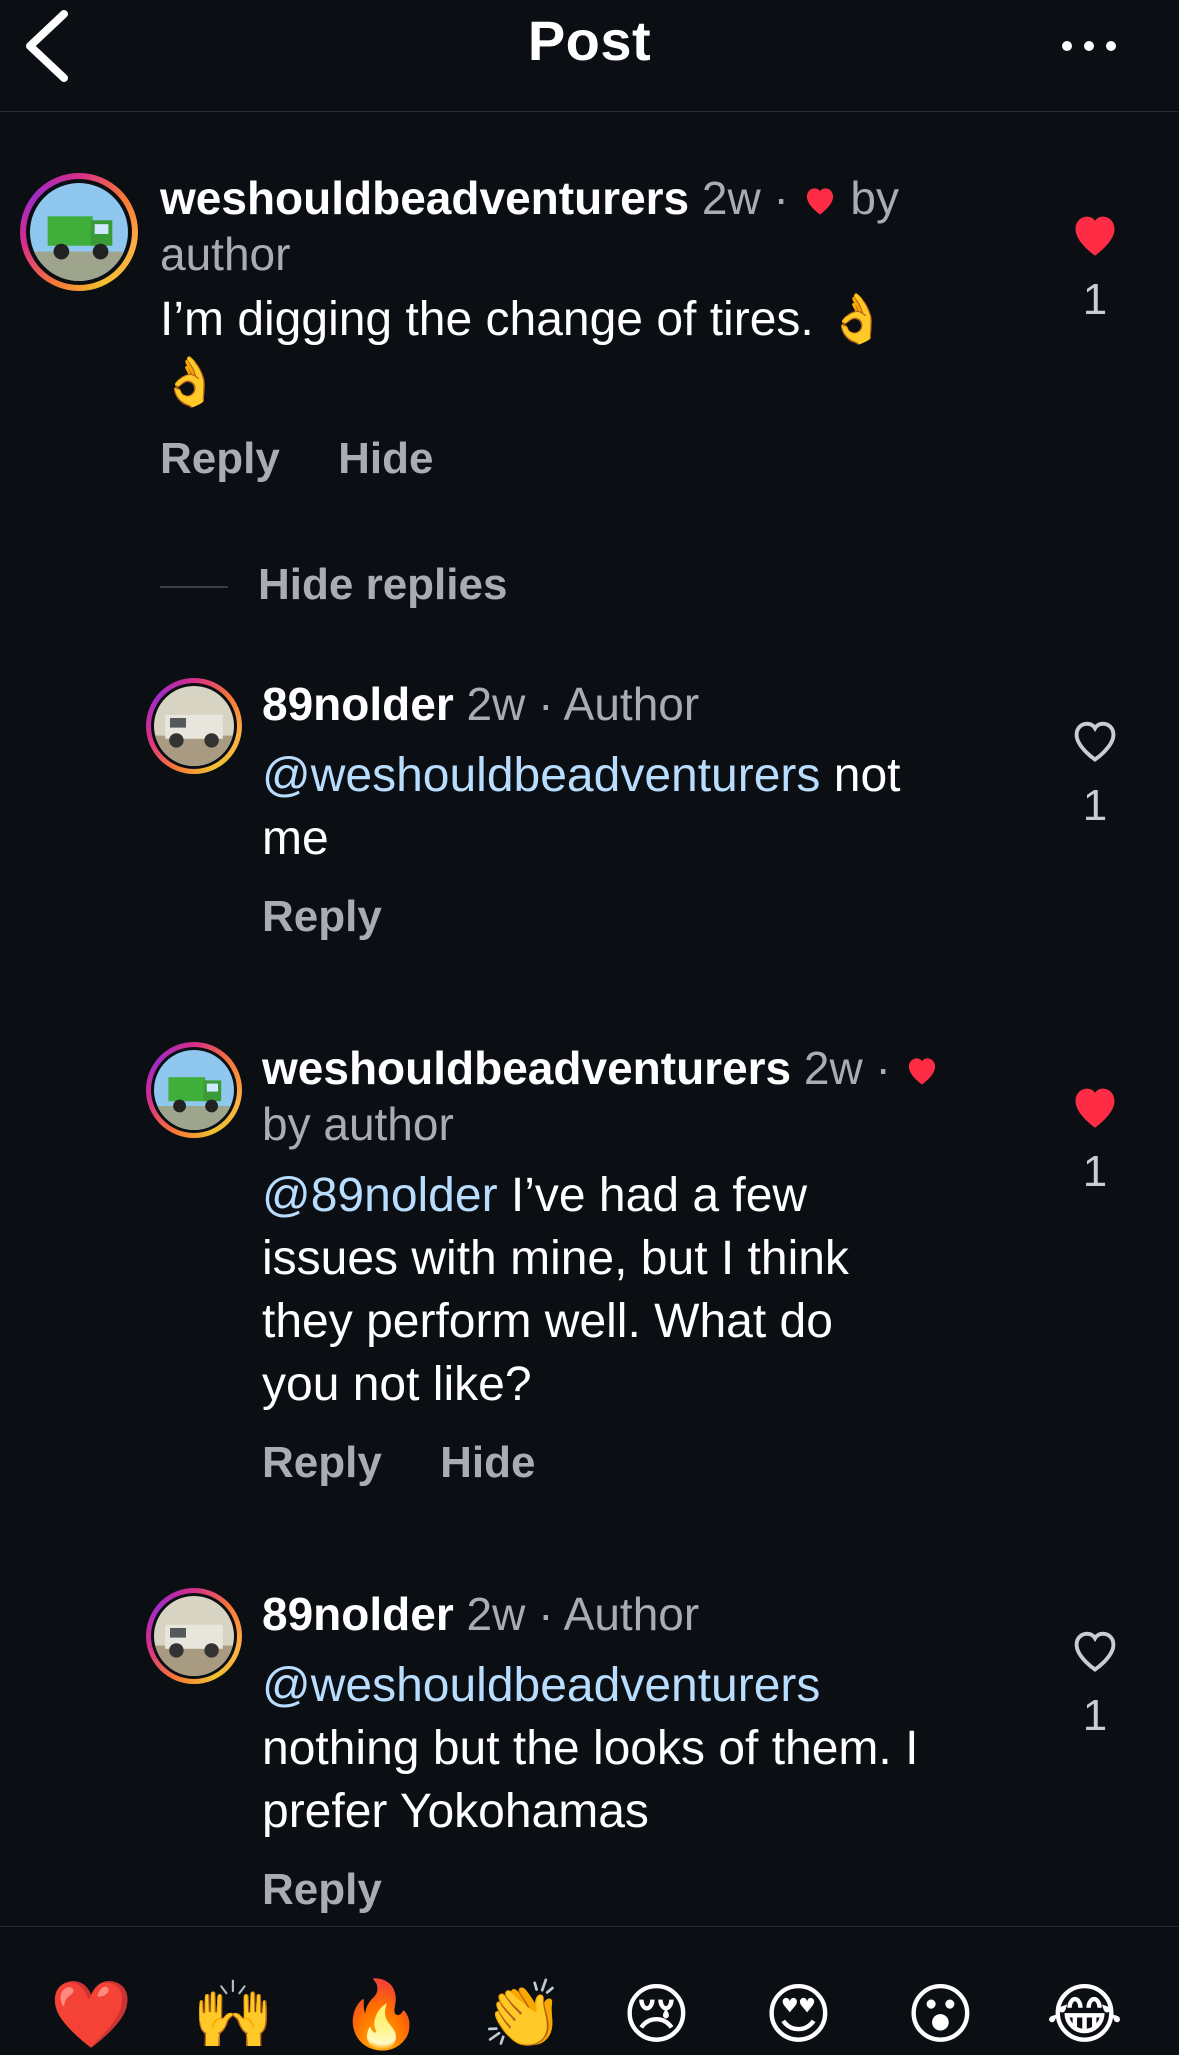  I want to click on crying-emoji-button: 😢, so click(656, 2015).